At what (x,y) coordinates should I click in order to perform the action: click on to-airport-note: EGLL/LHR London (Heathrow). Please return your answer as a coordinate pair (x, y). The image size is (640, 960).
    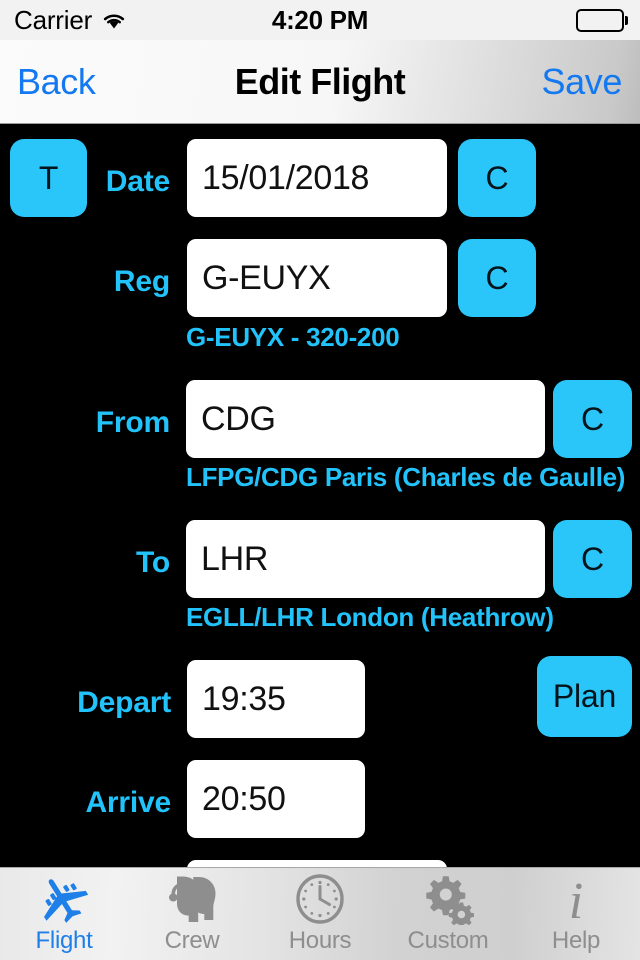
    Looking at the image, I should click on (370, 617).